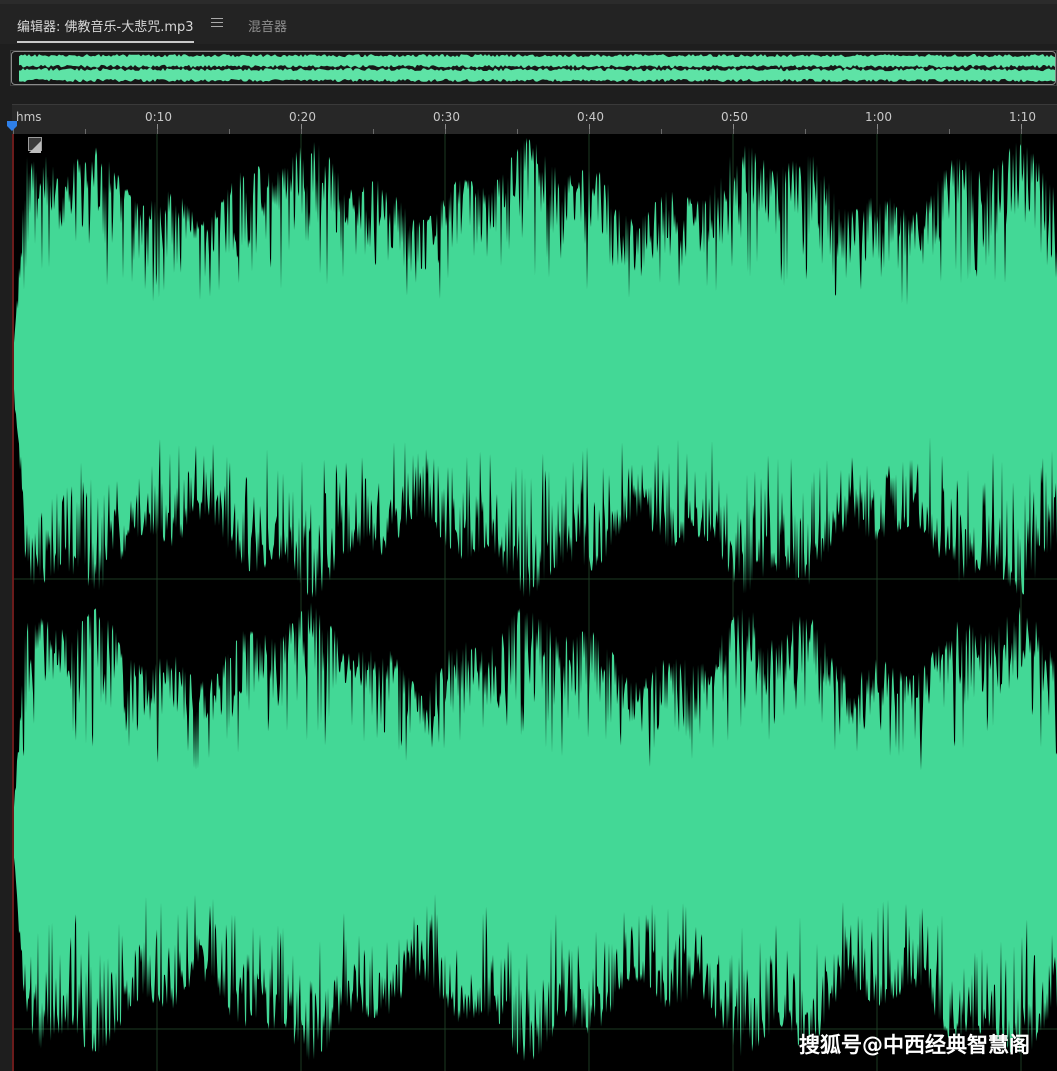 The height and width of the screenshot is (1071, 1057). I want to click on tab-mixer: 混音器, so click(267, 25).